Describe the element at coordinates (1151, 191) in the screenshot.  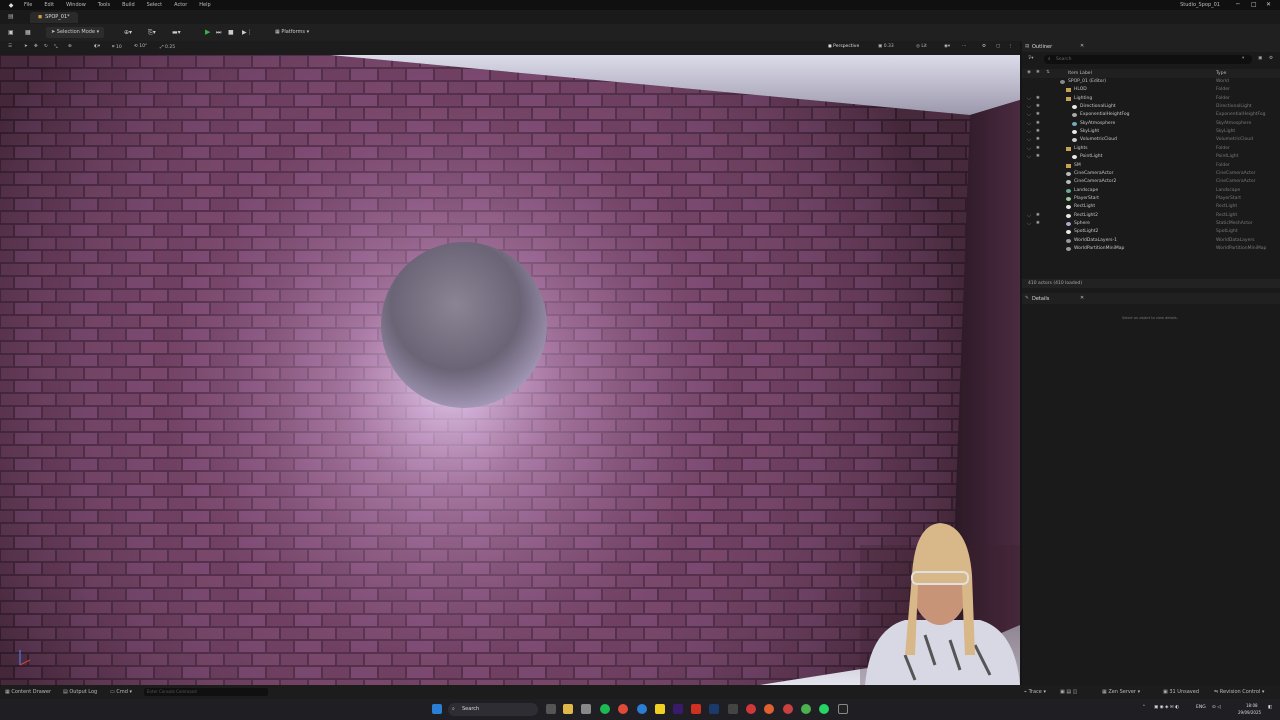
I see `outliner-row: Landscape Landscape` at that location.